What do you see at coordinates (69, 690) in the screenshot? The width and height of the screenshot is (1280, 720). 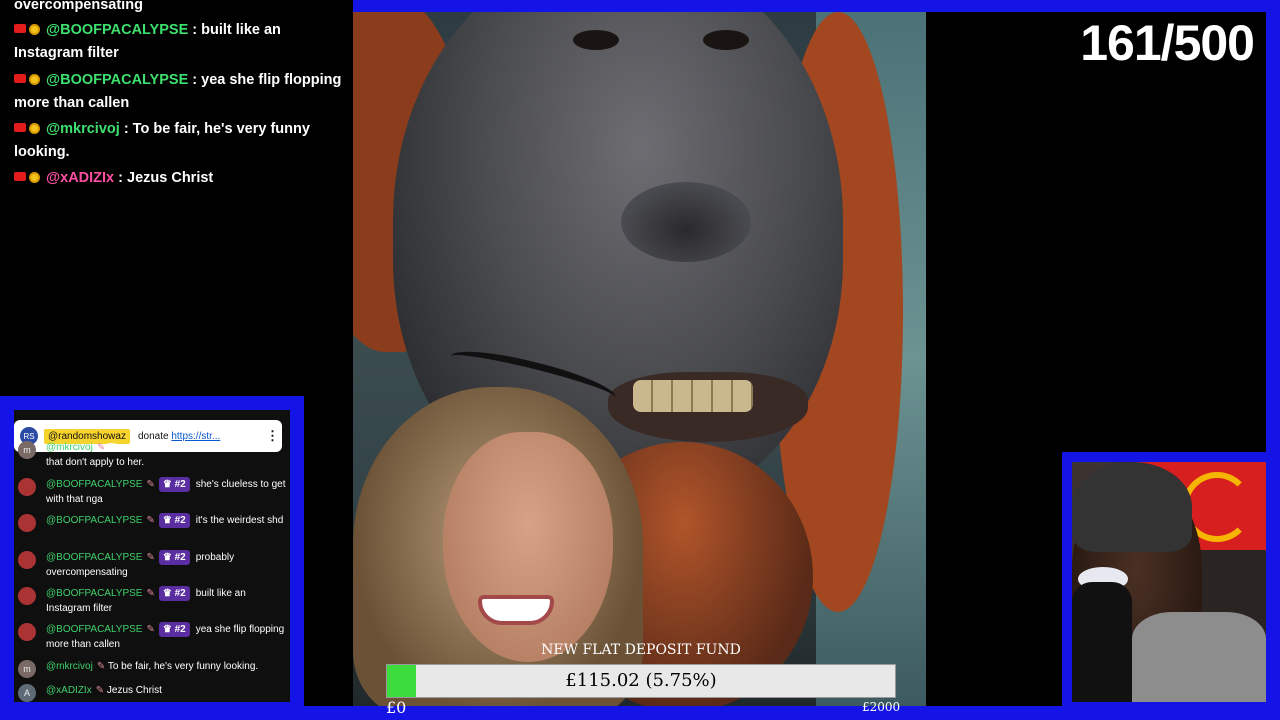 I see `chat-author: @xADIZIx` at bounding box center [69, 690].